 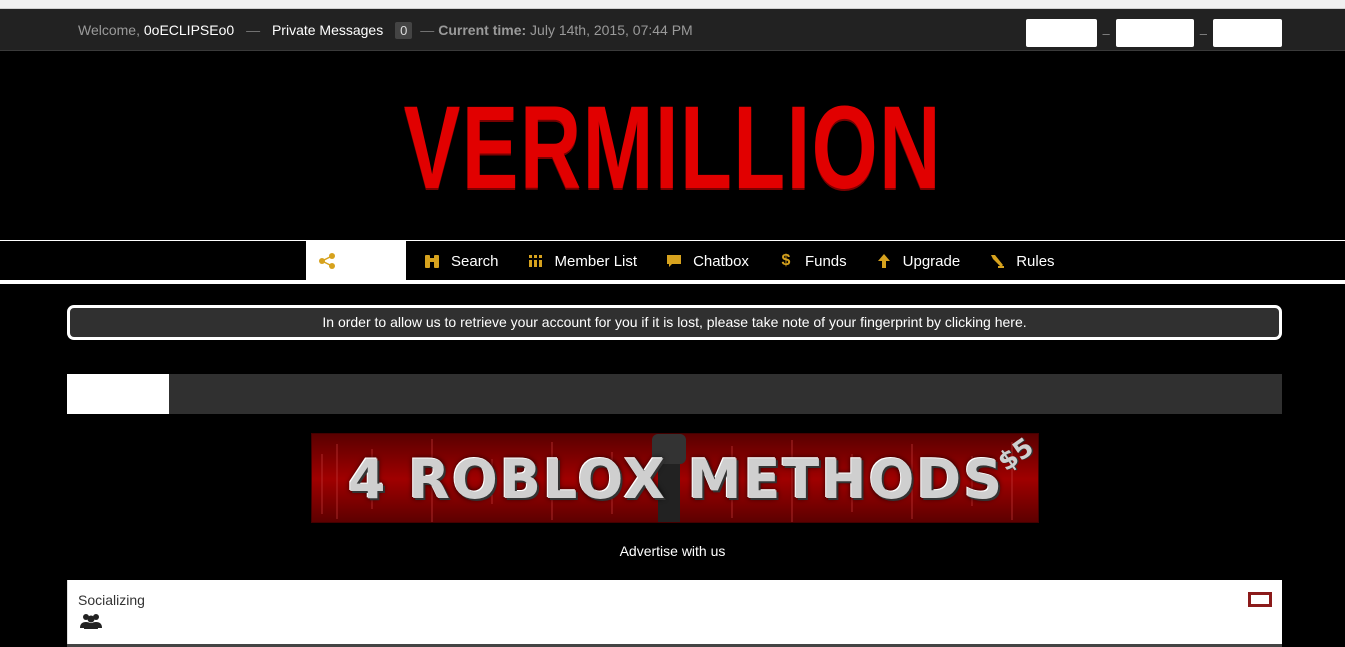 I want to click on grid-icon, so click(x=536, y=261).